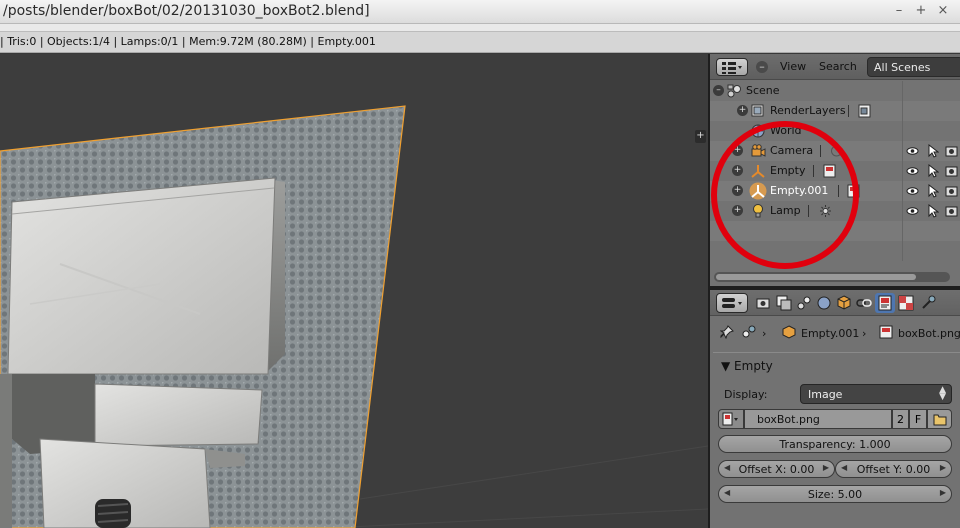 This screenshot has height=528, width=960. I want to click on tab-texture, so click(906, 303).